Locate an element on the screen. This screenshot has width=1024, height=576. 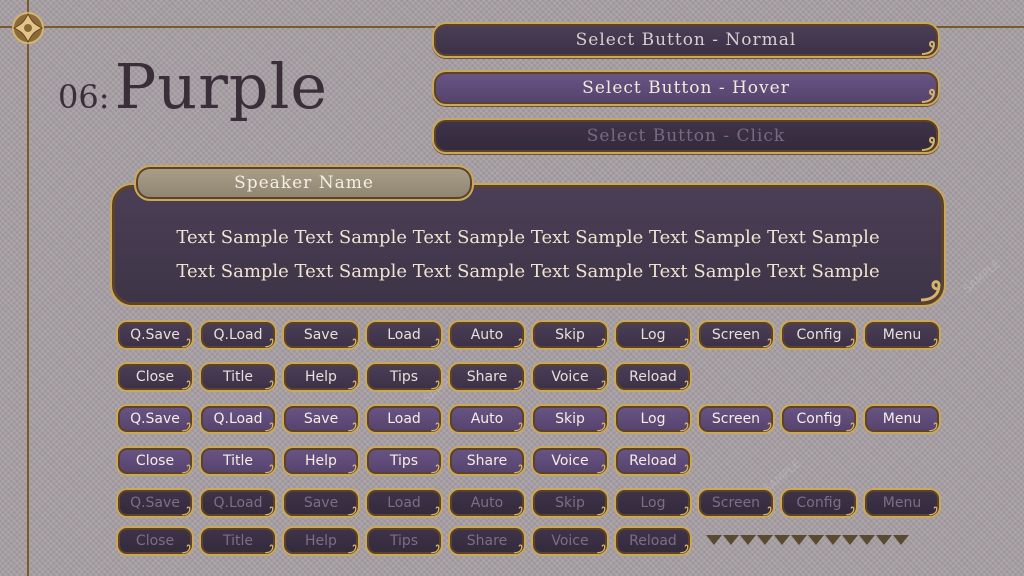
watermark-text: SAMPLE is located at coordinates (981, 276).